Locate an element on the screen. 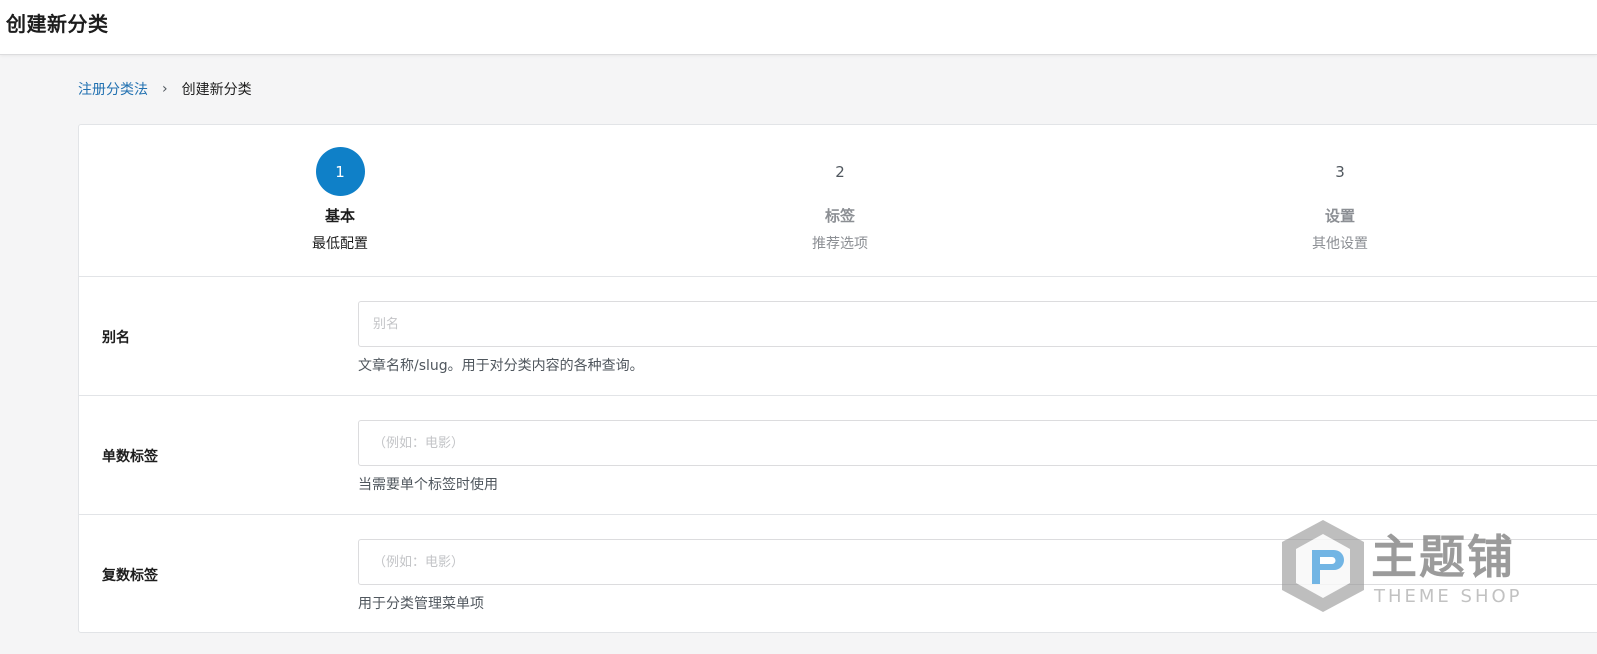  step-settings: 3 设置 其他设置 is located at coordinates (1340, 200).